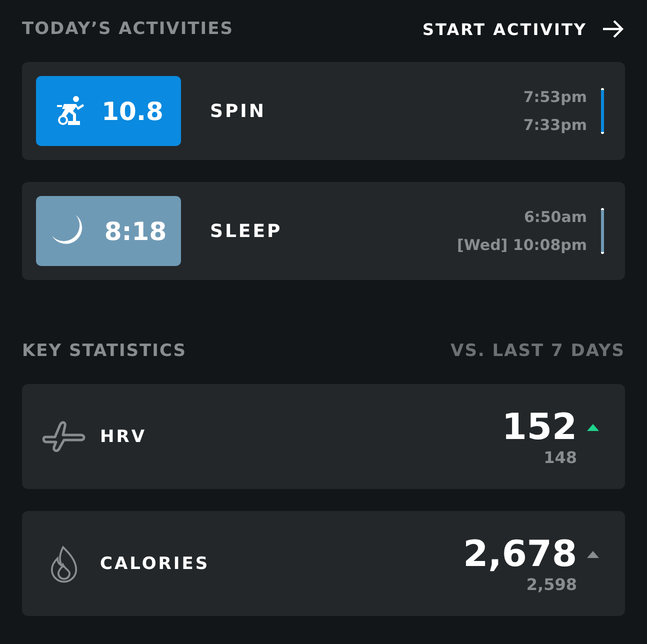 Image resolution: width=647 pixels, height=644 pixels. Describe the element at coordinates (522, 245) in the screenshot. I see `start-time: [Wed] 10:08pm` at that location.